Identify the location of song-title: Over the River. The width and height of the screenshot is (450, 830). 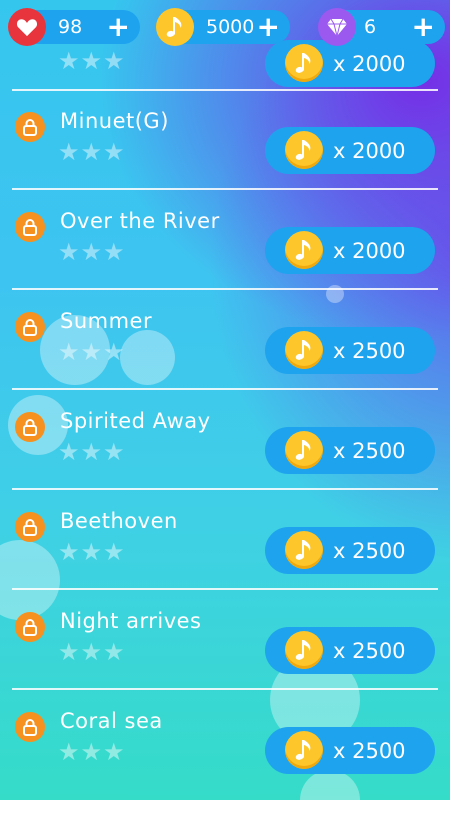
(140, 221).